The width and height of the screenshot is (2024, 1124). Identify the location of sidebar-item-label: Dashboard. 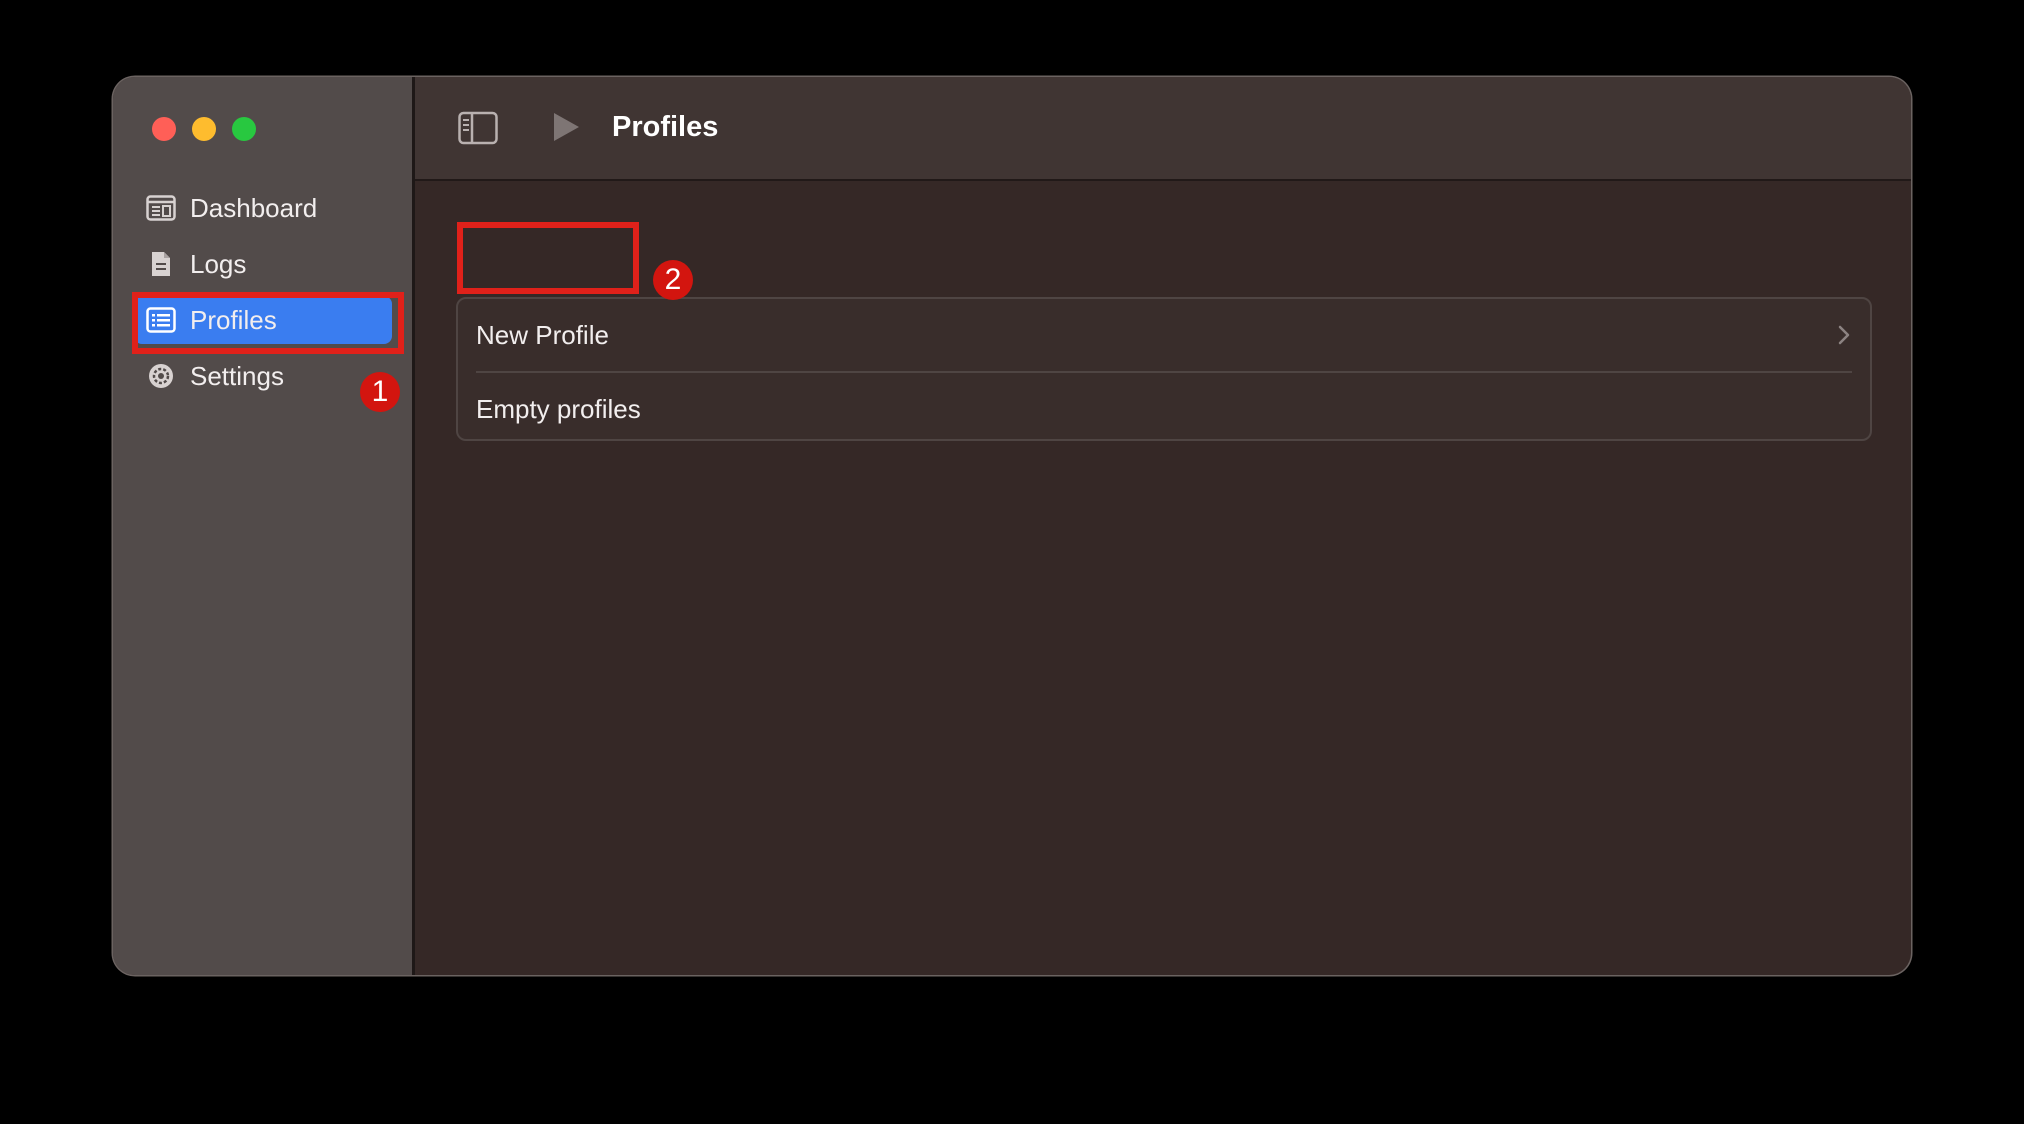
(254, 207).